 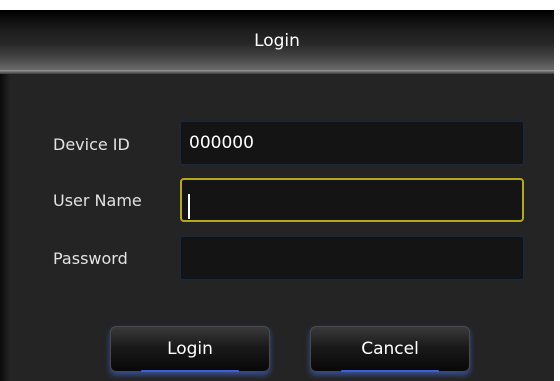 What do you see at coordinates (352, 200) in the screenshot?
I see `user-name-input` at bounding box center [352, 200].